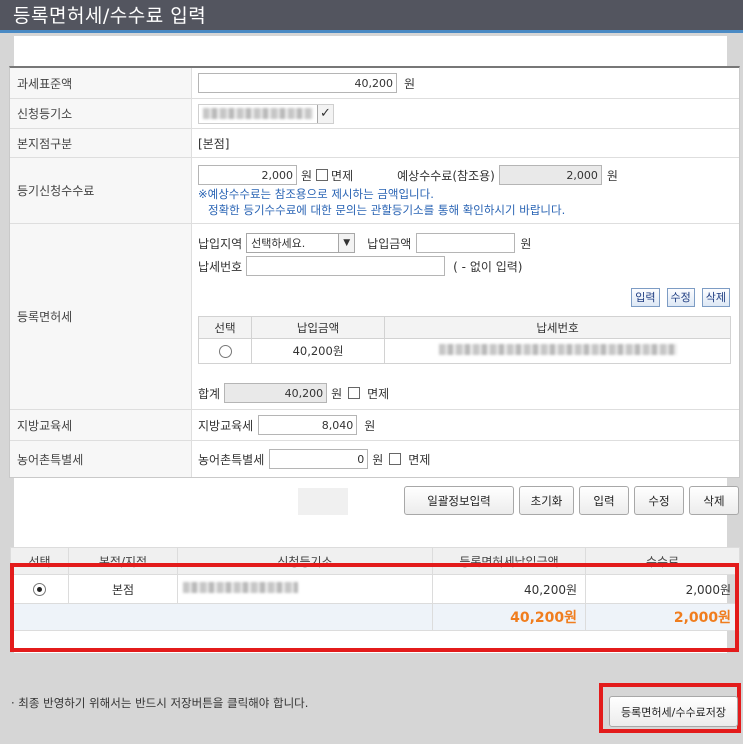 This screenshot has width=743, height=744. Describe the element at coordinates (101, 190) in the screenshot. I see `registration-fee-label: 등기신청수수료` at that location.